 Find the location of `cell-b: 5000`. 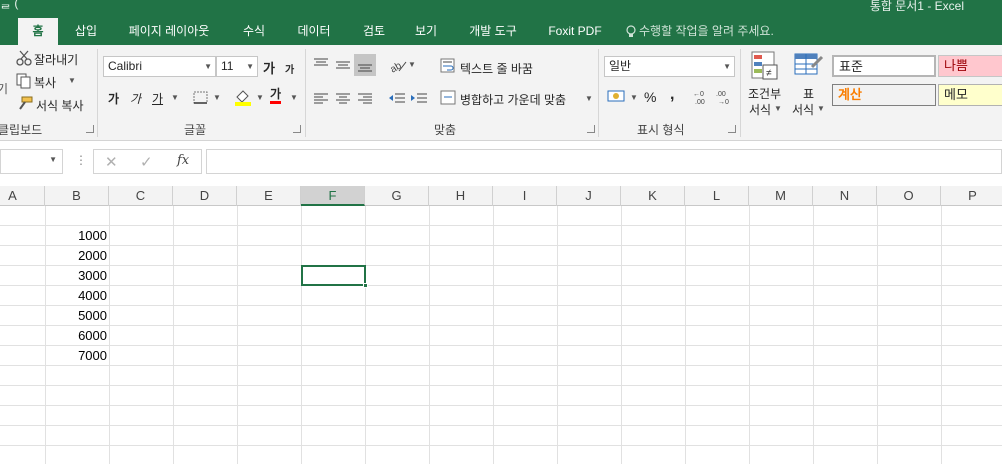

cell-b: 5000 is located at coordinates (77, 316).